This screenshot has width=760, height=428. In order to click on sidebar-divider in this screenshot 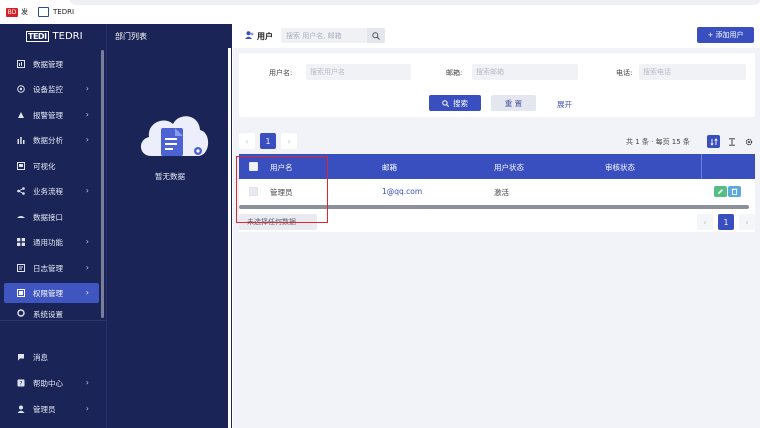, I will do `click(53, 320)`.